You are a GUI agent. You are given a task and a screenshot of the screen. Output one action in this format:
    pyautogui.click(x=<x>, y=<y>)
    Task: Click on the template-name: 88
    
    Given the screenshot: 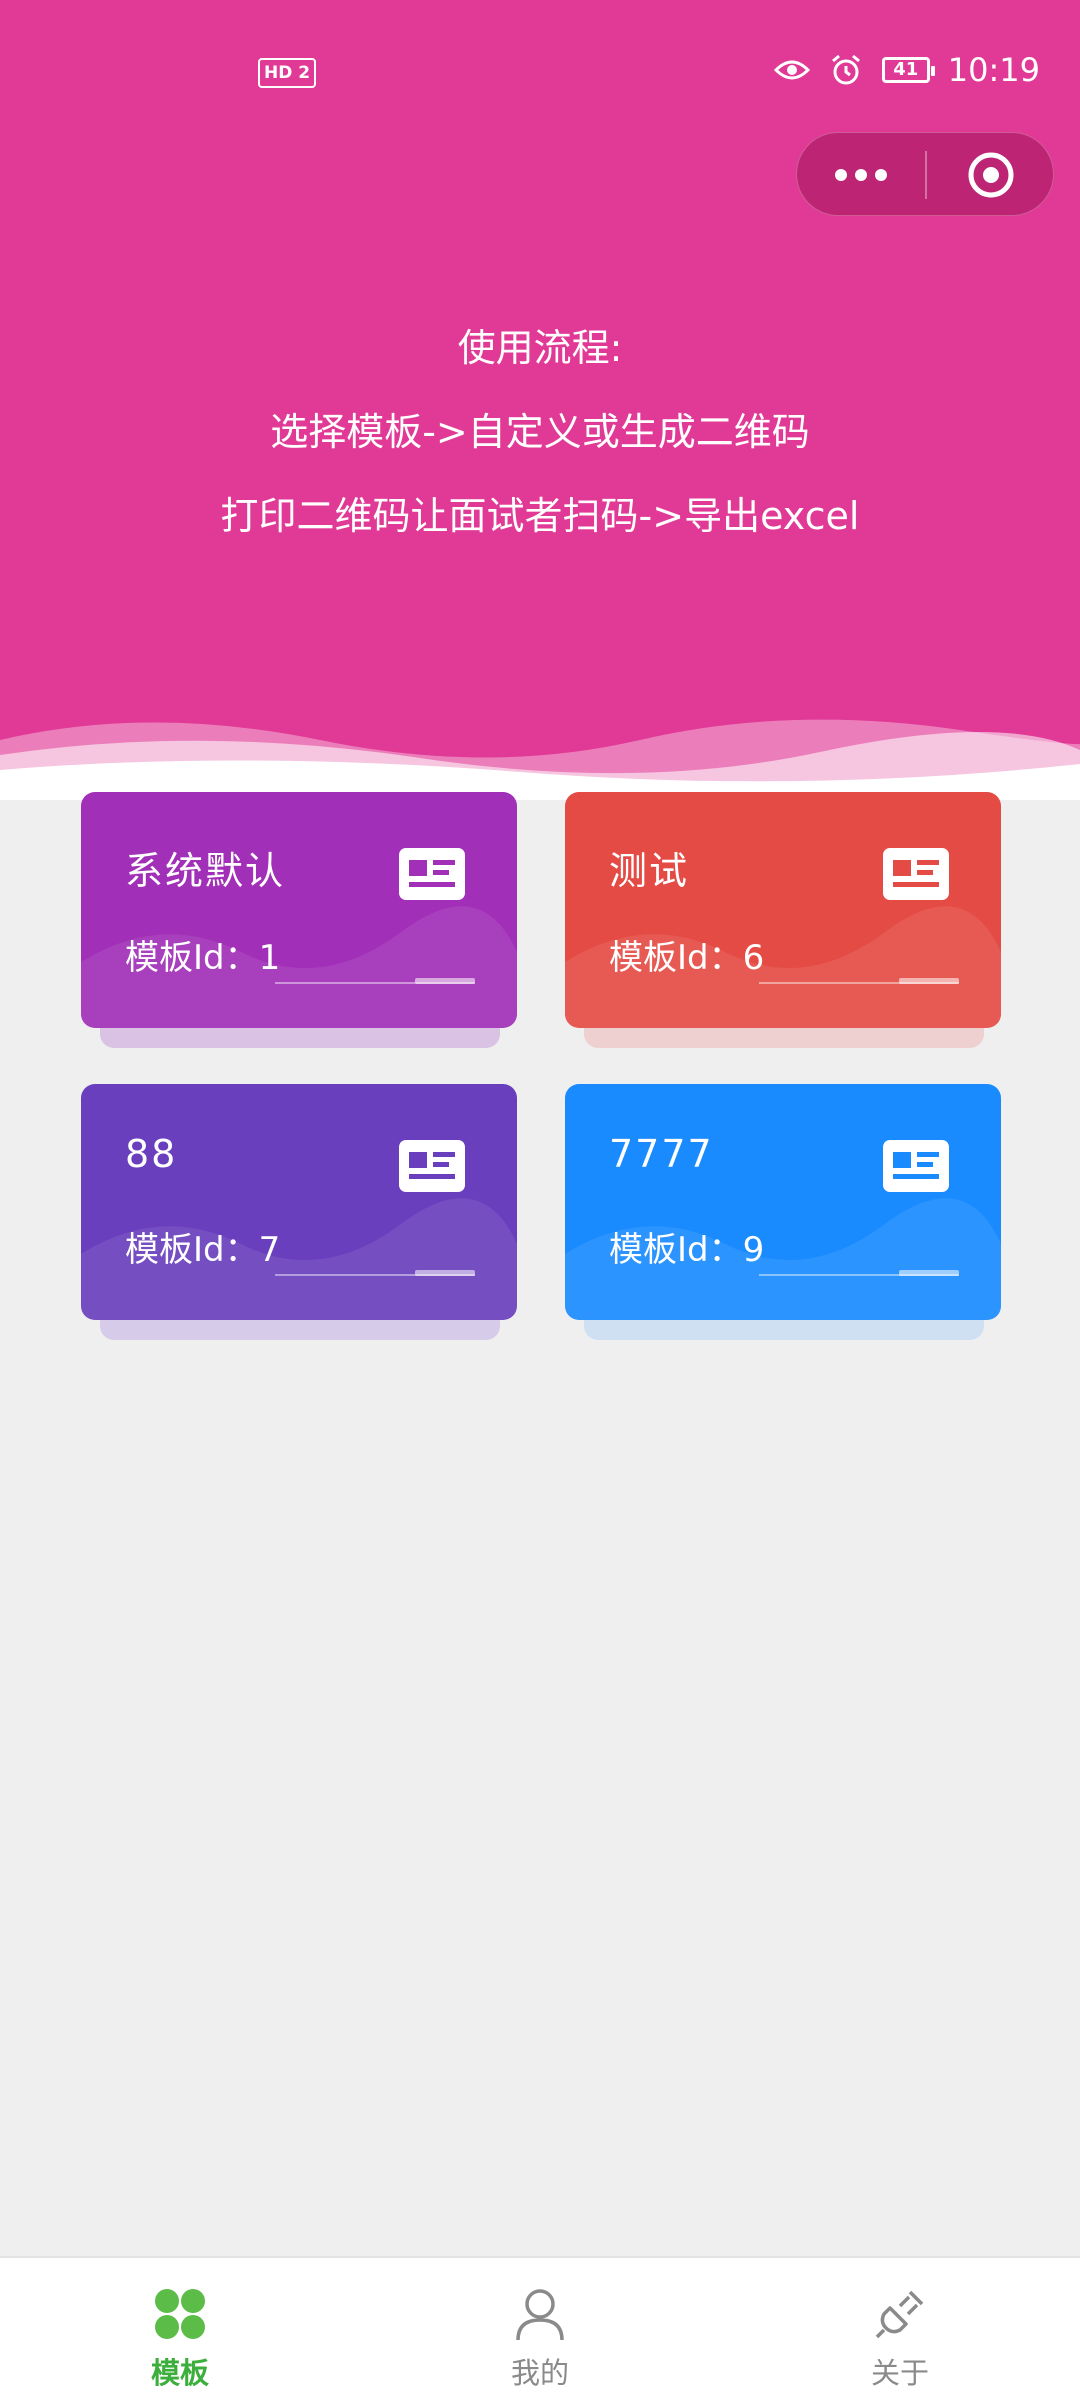 What is the action you would take?
    pyautogui.click(x=151, y=1154)
    